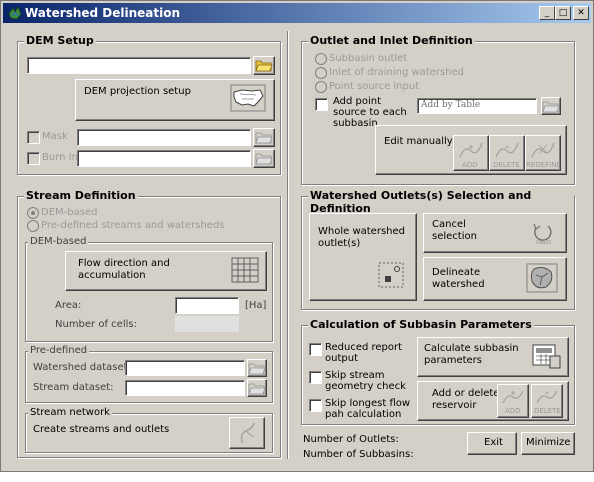 The width and height of the screenshot is (594, 482). What do you see at coordinates (15, 13) in the screenshot?
I see `app-icon` at bounding box center [15, 13].